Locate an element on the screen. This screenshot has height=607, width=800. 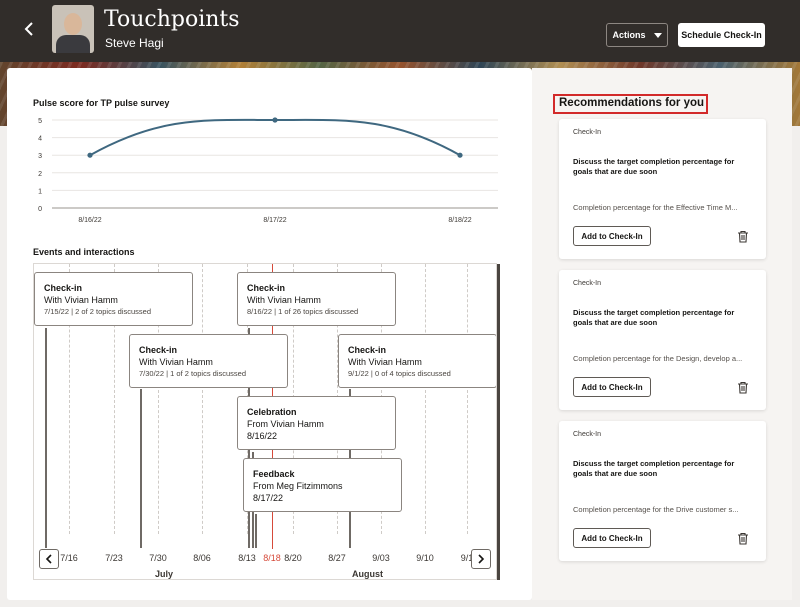
y-tick-label: 0 is located at coordinates (40, 209).